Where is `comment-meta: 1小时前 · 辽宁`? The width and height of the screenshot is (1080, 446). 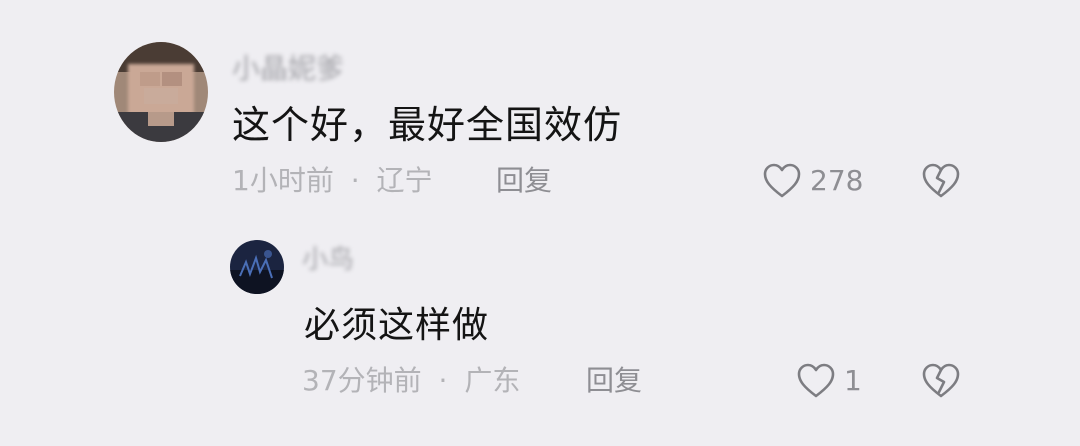 comment-meta: 1小时前 · 辽宁 is located at coordinates (332, 181).